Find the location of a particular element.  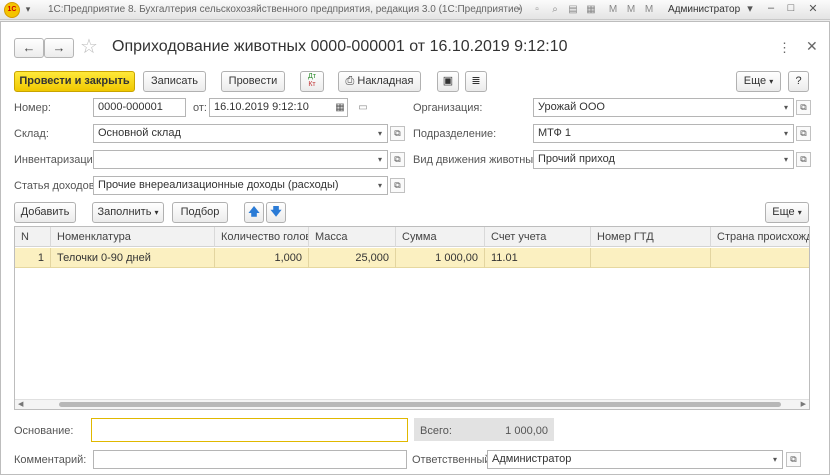

organization-field: Урожай ООО is located at coordinates (663, 107).